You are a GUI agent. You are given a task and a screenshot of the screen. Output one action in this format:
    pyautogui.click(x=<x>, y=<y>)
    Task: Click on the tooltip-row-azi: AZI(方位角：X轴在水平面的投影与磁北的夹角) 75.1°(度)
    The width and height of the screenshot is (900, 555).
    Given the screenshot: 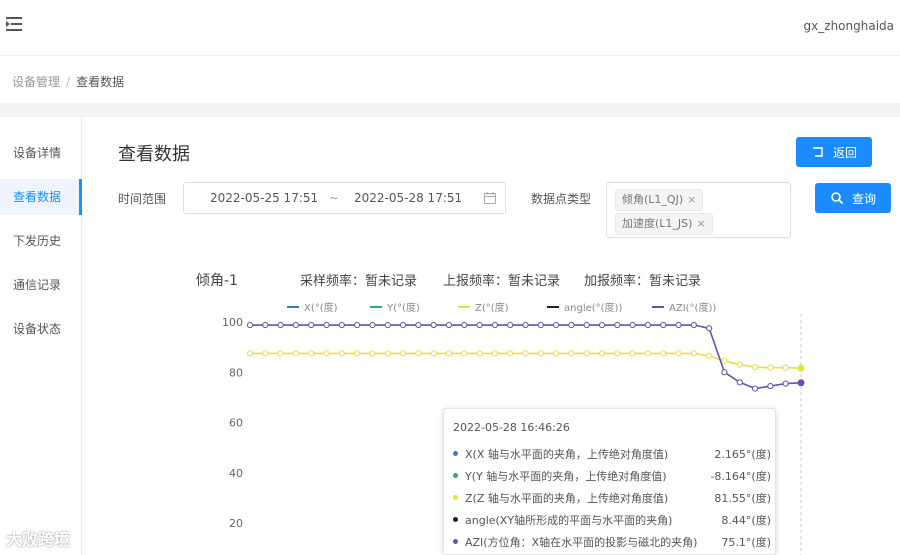 What is the action you would take?
    pyautogui.click(x=612, y=544)
    